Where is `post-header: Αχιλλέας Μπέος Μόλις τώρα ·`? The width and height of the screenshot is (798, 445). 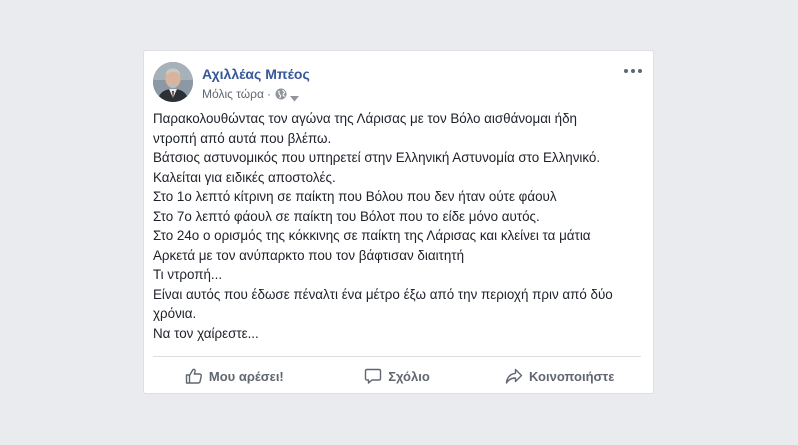 post-header: Αχιλλέας Μπέος Μόλις τώρα · is located at coordinates (398, 83).